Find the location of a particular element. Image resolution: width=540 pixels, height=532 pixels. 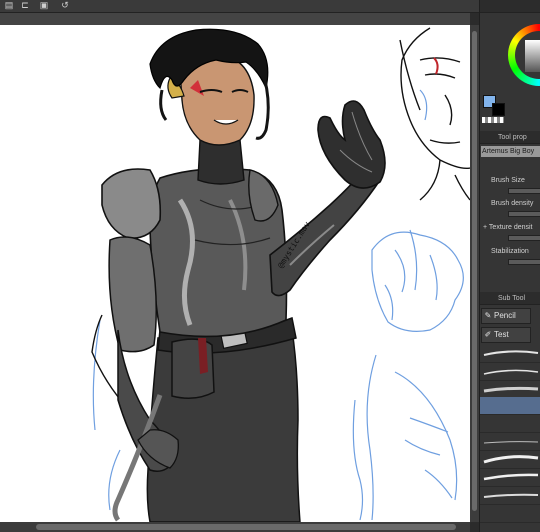

canvas-tab-strip is located at coordinates (235, 19).